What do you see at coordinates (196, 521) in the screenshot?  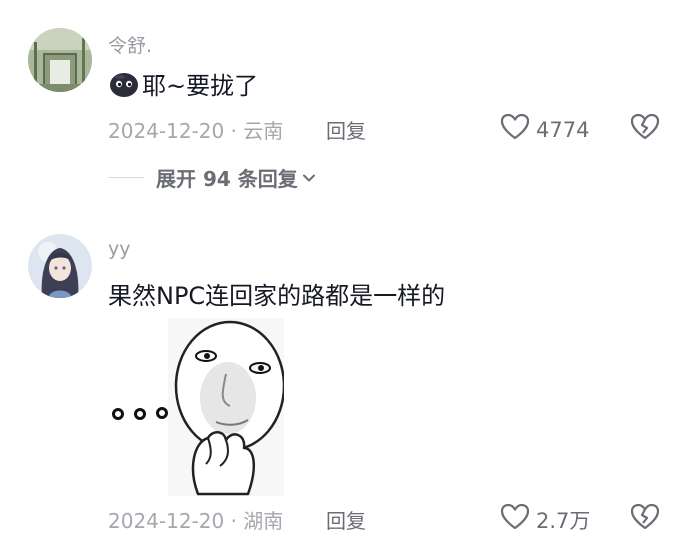 I see `date-location: 2024-12-20 · 湖南` at bounding box center [196, 521].